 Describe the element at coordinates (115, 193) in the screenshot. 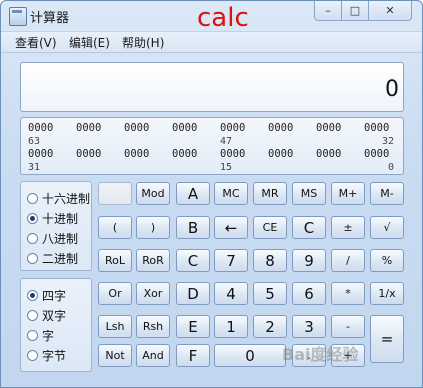

I see `key-blank` at that location.